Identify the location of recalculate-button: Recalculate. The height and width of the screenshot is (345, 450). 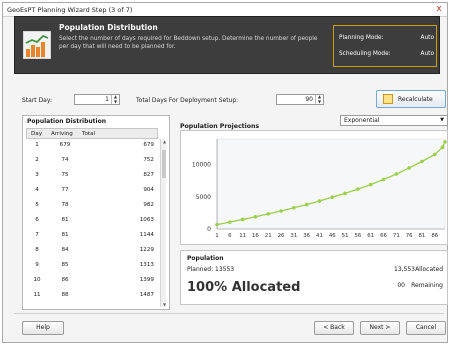
(411, 99).